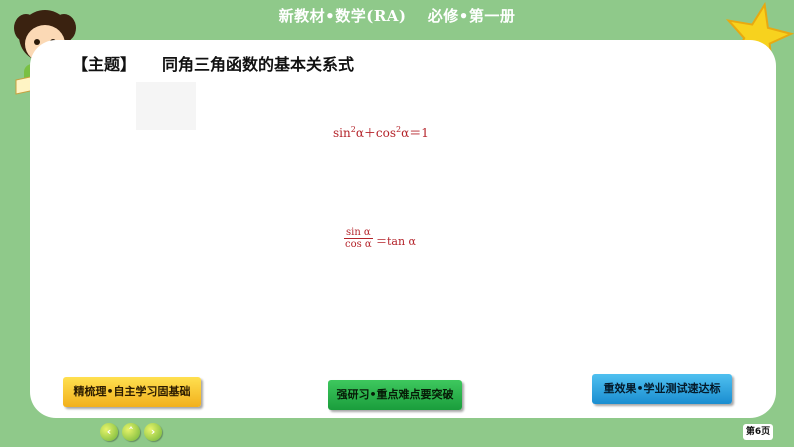 This screenshot has width=794, height=447. I want to click on fraction-denominator: cos α, so click(358, 244).